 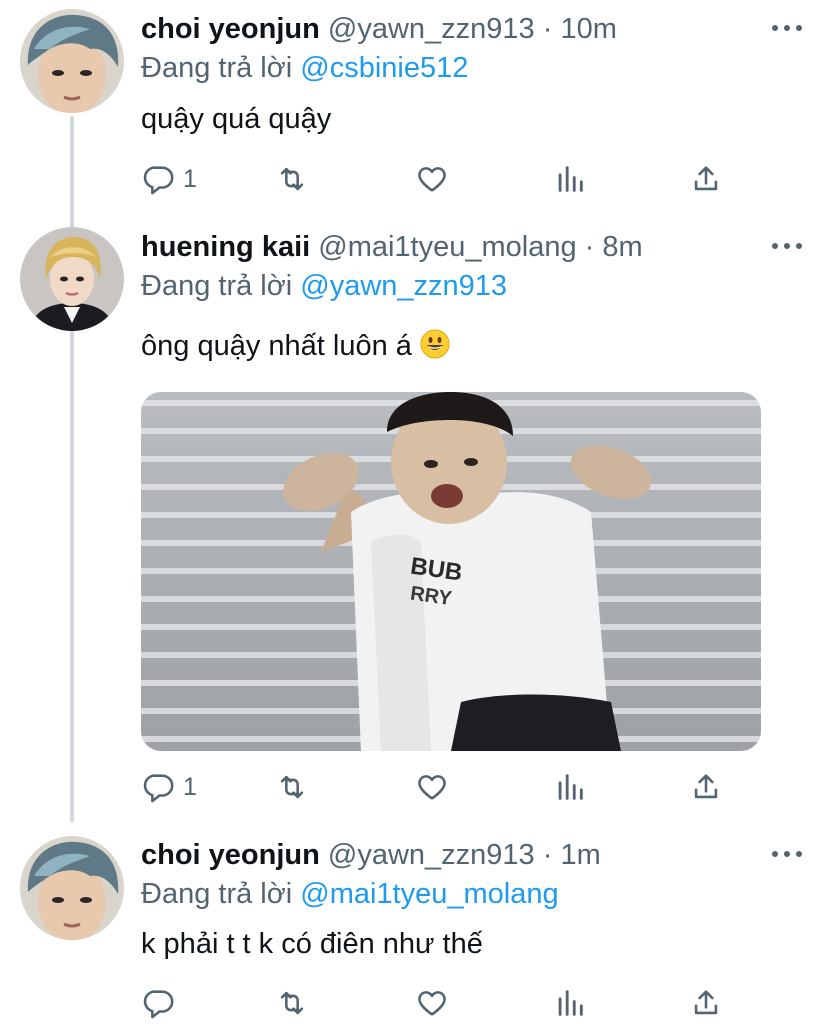 I want to click on reply-button, so click(x=162, y=1003).